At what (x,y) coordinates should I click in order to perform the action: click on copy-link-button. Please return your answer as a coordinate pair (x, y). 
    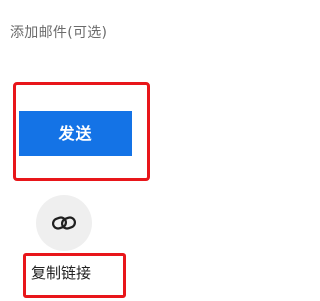
    Looking at the image, I should click on (64, 223).